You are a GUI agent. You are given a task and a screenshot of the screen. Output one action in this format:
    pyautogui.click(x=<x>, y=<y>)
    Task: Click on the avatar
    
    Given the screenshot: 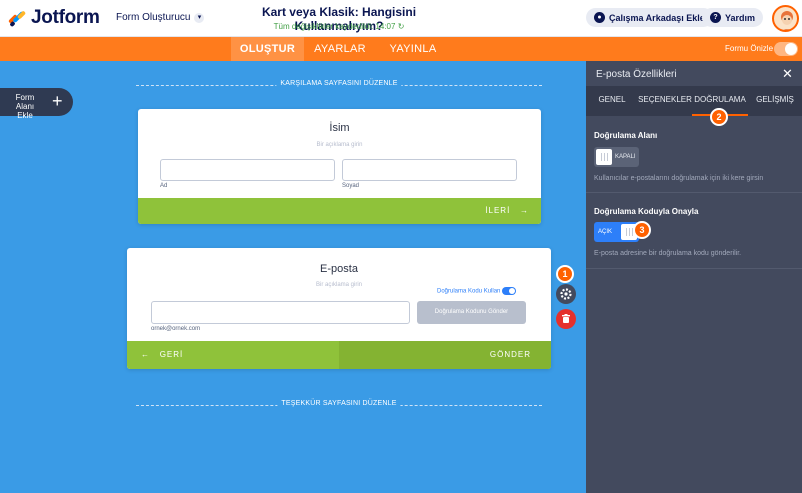 What is the action you would take?
    pyautogui.click(x=785, y=18)
    